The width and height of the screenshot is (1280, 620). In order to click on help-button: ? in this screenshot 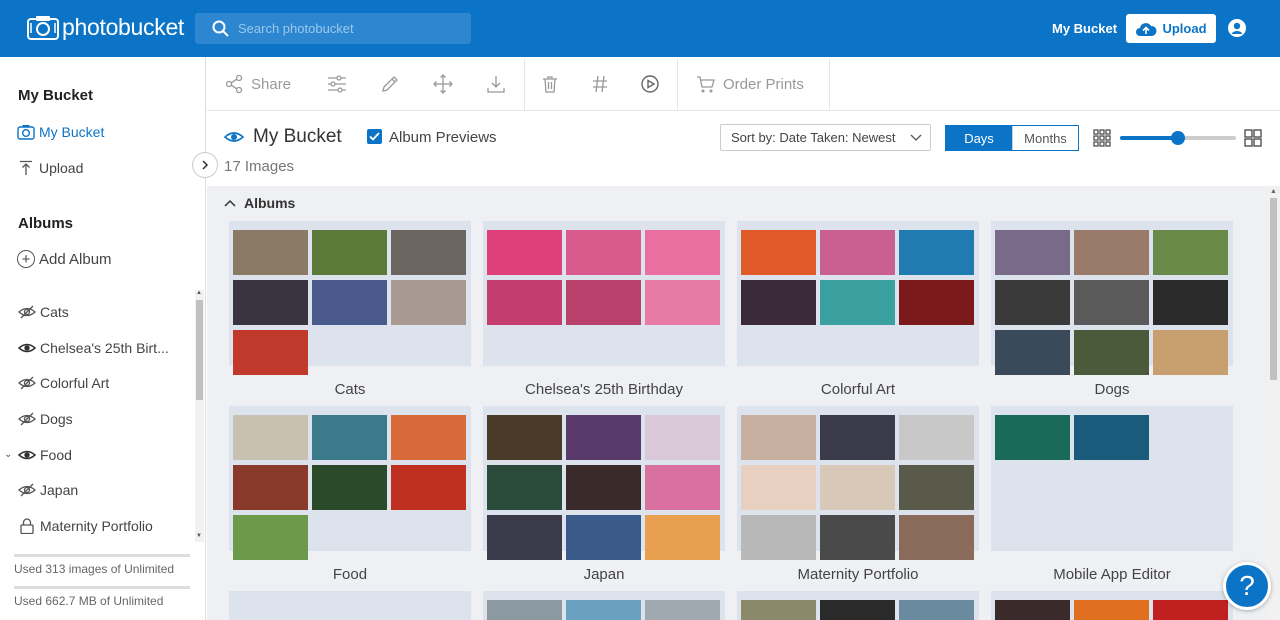, I will do `click(1247, 586)`.